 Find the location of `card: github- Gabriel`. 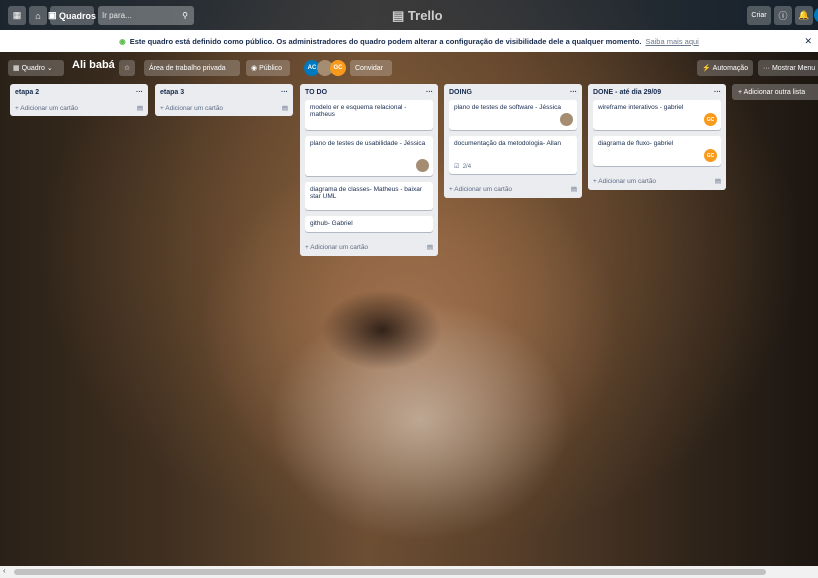

card: github- Gabriel is located at coordinates (369, 224).